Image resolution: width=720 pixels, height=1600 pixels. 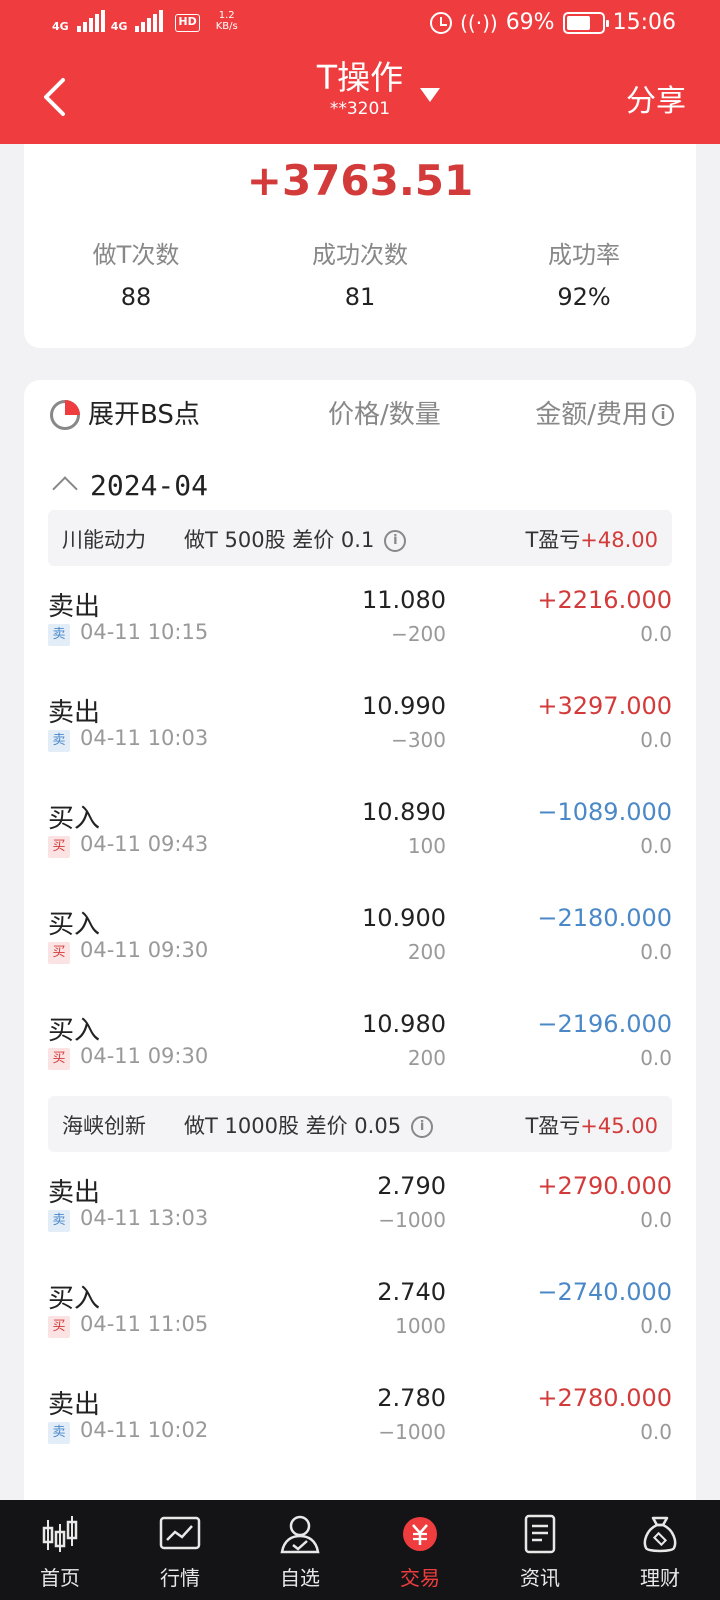 What do you see at coordinates (54, 97) in the screenshot?
I see `back-button` at bounding box center [54, 97].